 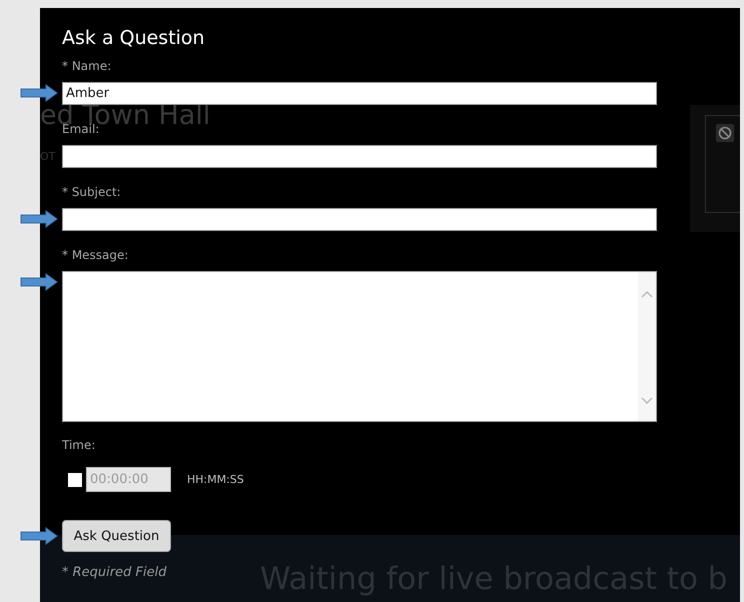 I want to click on text-field: Amber, so click(x=359, y=93).